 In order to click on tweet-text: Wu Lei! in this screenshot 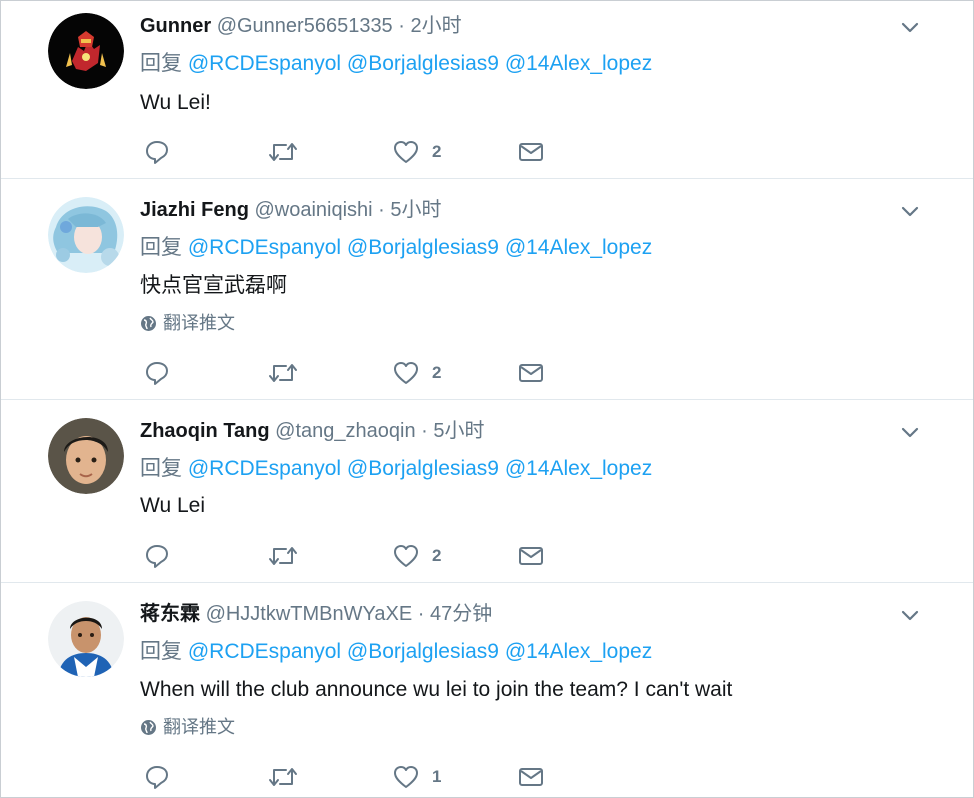, I will do `click(175, 102)`.